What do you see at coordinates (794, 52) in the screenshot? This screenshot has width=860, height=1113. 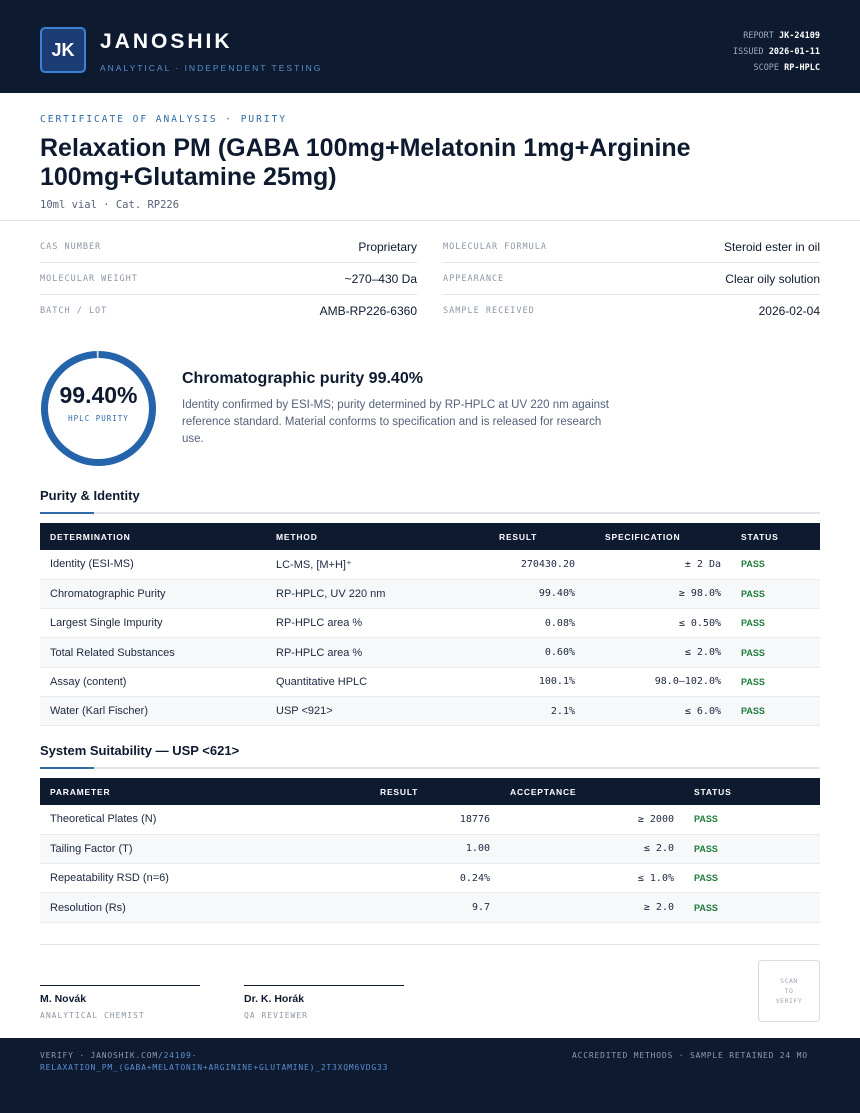 I see `issued-value: 2026-01-11` at bounding box center [794, 52].